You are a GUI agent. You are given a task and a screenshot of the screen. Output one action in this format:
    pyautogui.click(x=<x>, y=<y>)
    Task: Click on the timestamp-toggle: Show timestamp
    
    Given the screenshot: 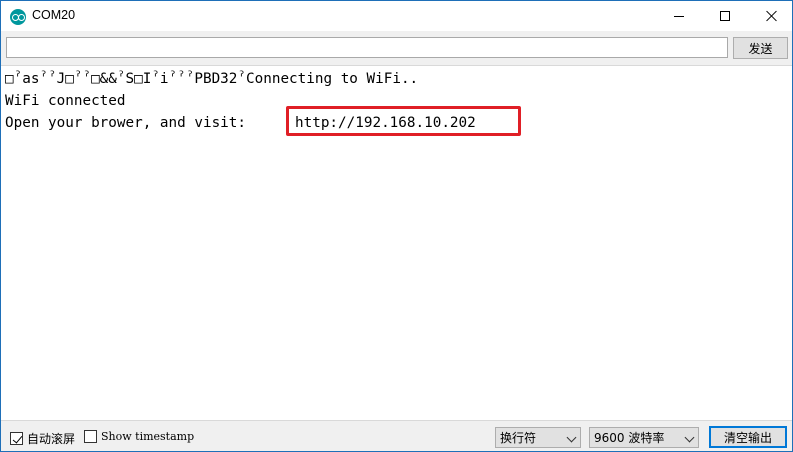 What is the action you would take?
    pyautogui.click(x=139, y=436)
    